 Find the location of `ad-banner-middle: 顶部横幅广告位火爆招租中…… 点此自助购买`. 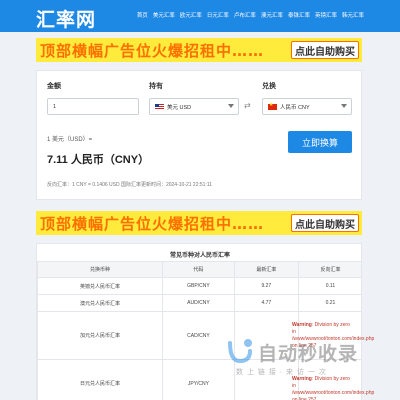

ad-banner-middle: 顶部横幅广告位火爆招租中…… 点此自助购买 is located at coordinates (199, 223).